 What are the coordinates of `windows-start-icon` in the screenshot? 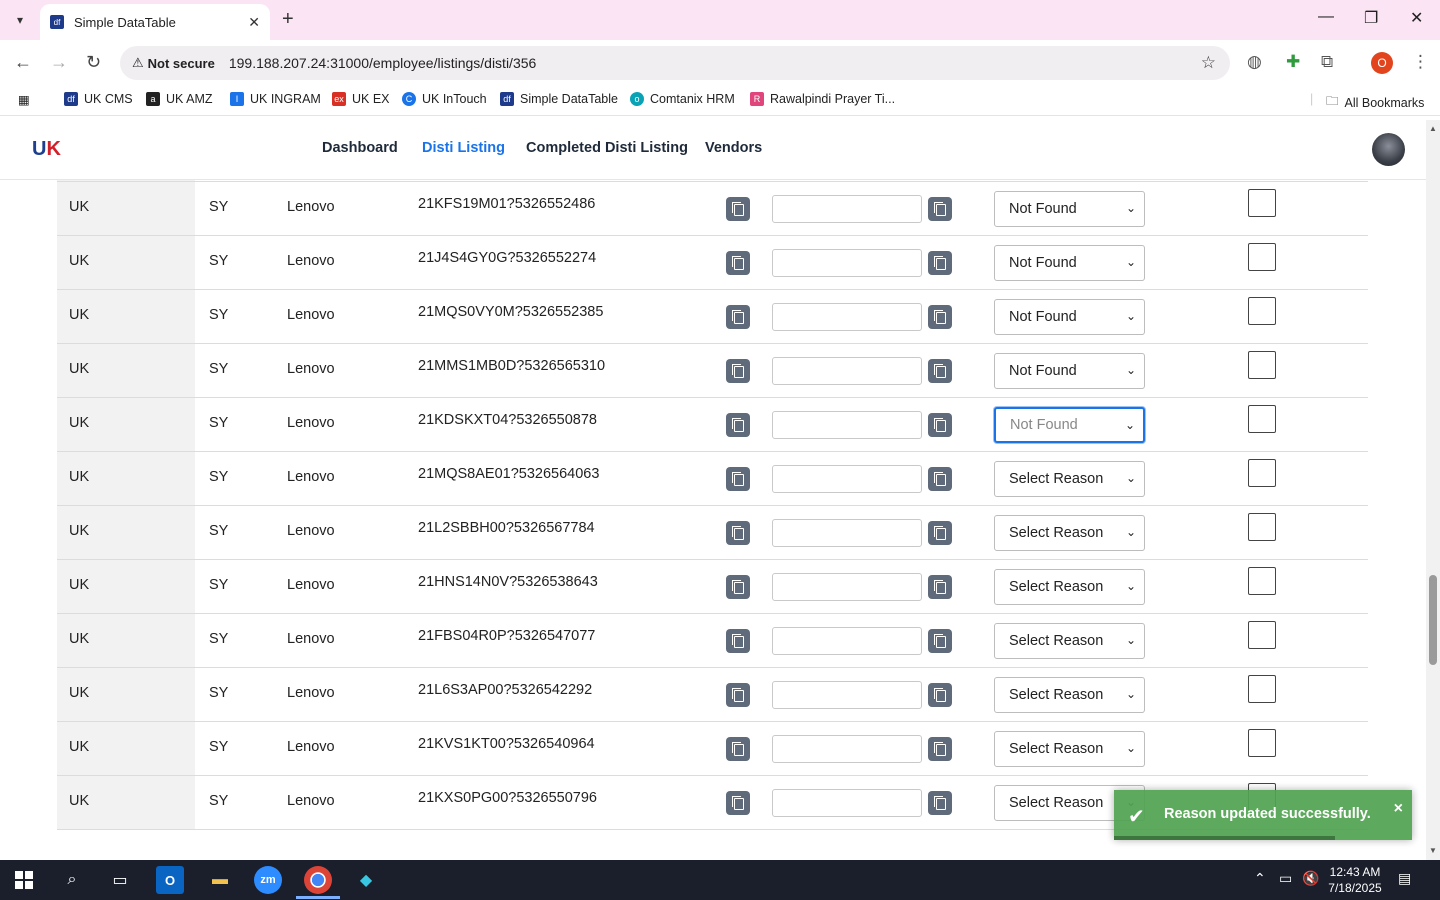 It's located at (24, 880).